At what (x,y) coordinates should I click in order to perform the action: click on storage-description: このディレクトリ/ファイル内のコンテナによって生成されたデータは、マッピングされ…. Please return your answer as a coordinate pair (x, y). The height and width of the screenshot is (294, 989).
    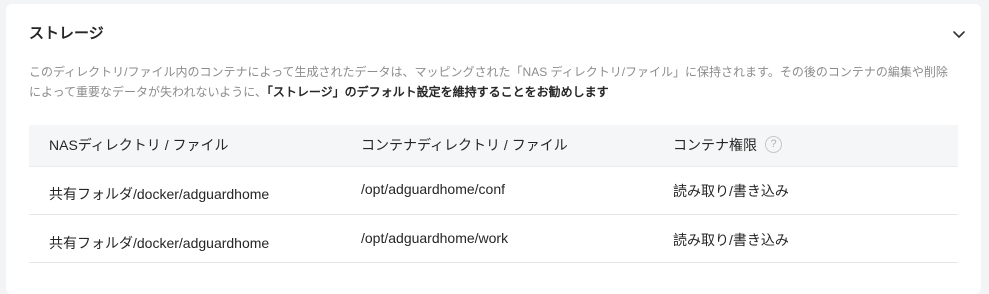
    Looking at the image, I should click on (494, 82).